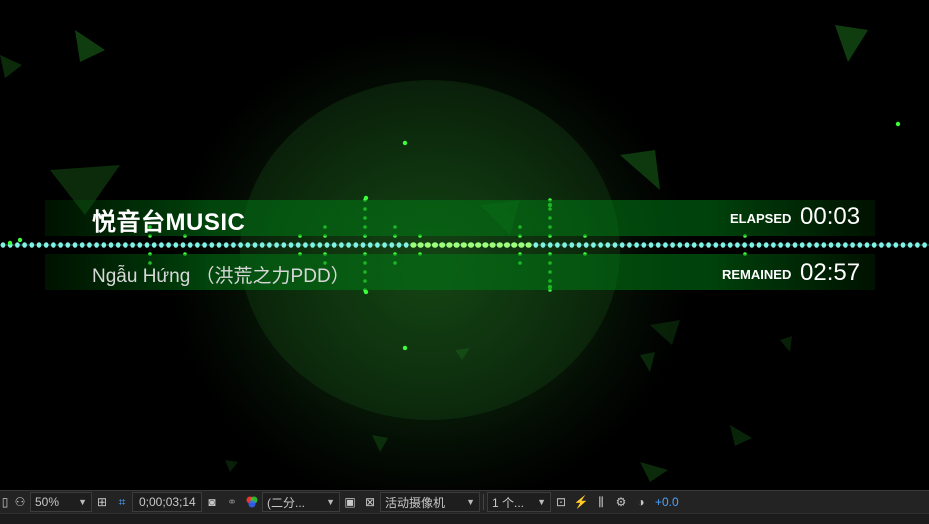  What do you see at coordinates (483, 502) in the screenshot?
I see `divider` at bounding box center [483, 502].